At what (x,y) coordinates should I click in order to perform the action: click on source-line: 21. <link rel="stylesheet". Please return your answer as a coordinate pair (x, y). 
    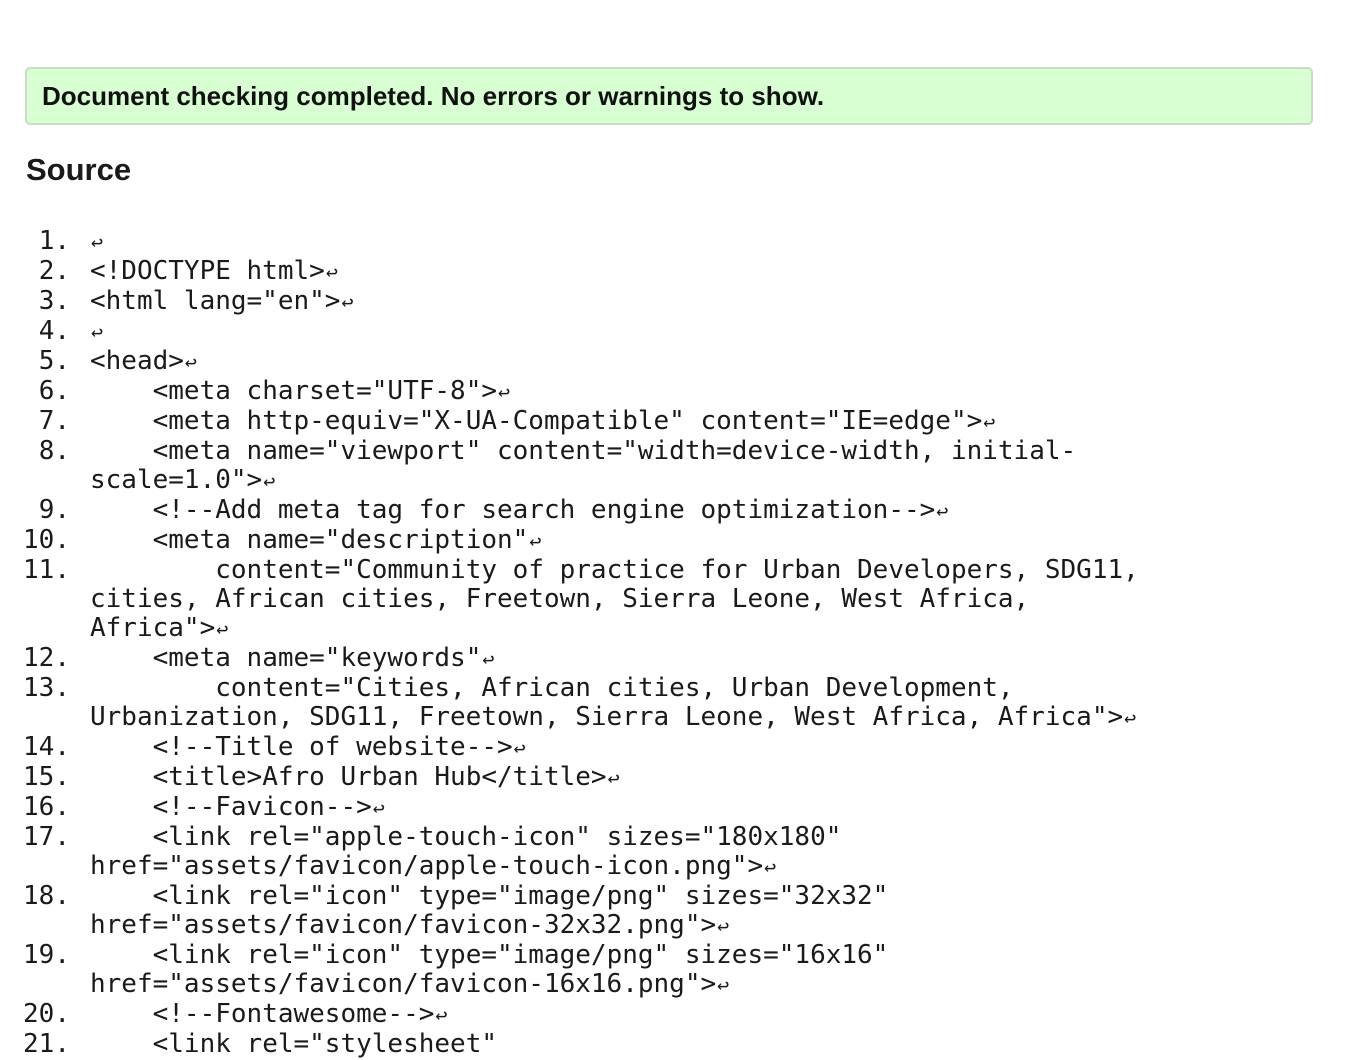
    Looking at the image, I should click on (677, 1044).